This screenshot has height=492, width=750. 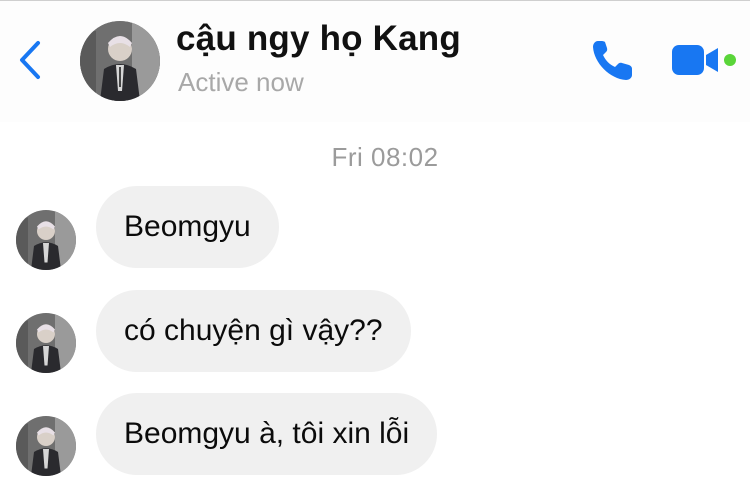 I want to click on call-button, so click(x=613, y=60).